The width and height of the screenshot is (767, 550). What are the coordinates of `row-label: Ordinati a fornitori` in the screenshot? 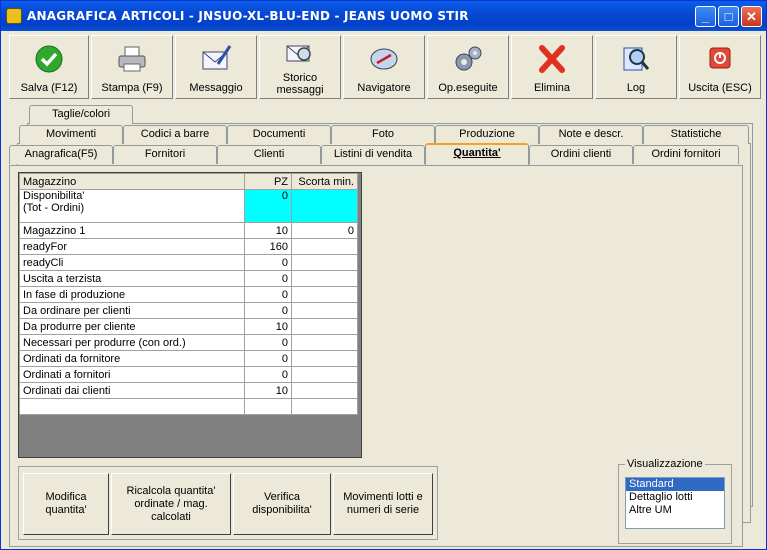 It's located at (132, 374).